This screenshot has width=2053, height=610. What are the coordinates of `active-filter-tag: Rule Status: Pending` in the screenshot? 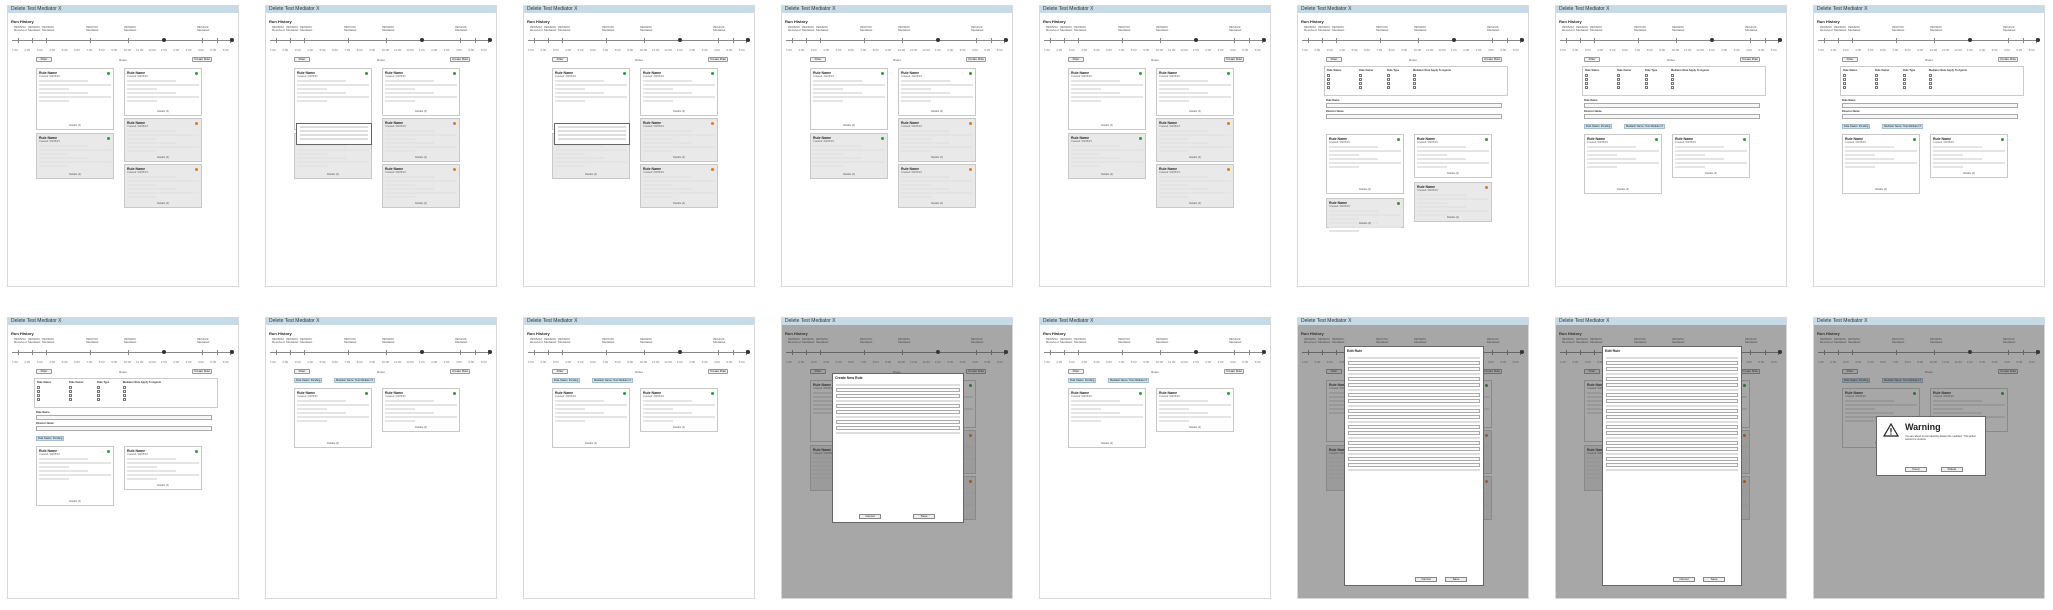 It's located at (50, 438).